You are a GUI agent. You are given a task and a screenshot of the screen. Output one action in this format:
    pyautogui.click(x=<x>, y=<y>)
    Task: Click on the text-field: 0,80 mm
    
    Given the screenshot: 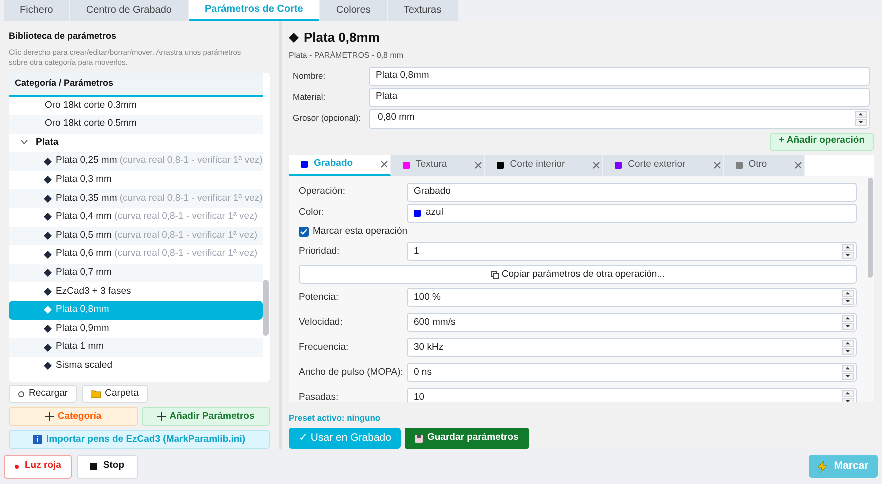 What is the action you would take?
    pyautogui.click(x=619, y=118)
    